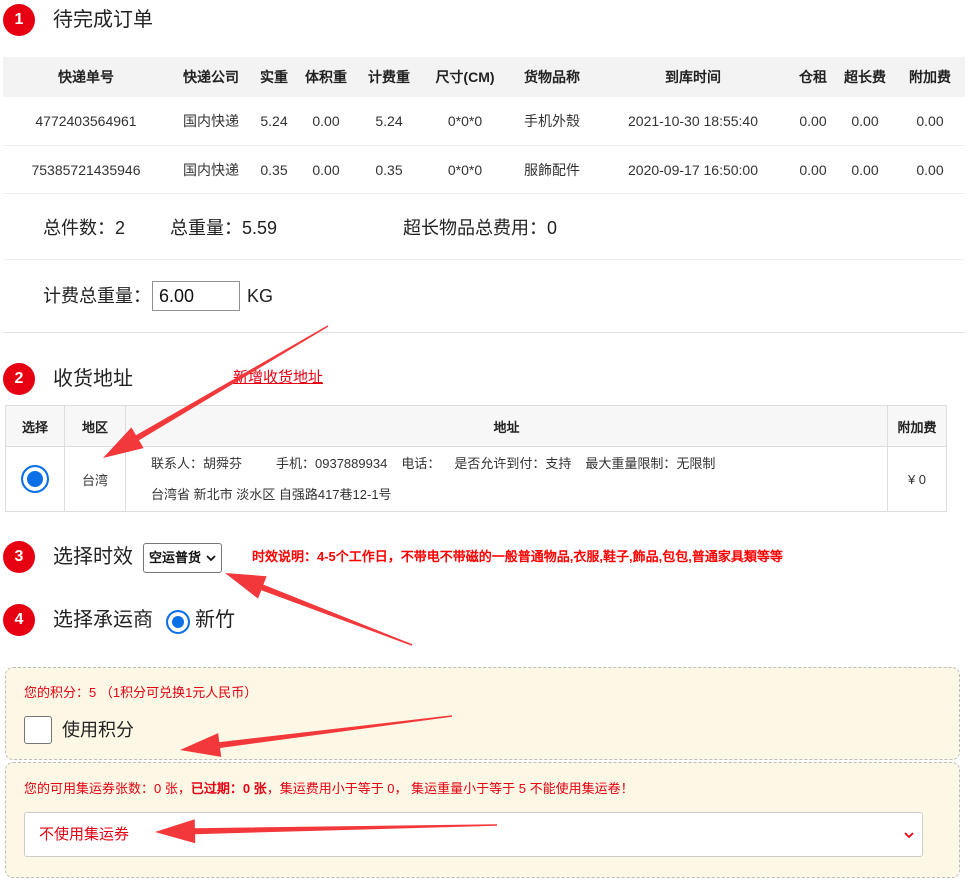 This screenshot has width=973, height=882. I want to click on coupon-select-value: 不使用集运券, so click(84, 834).